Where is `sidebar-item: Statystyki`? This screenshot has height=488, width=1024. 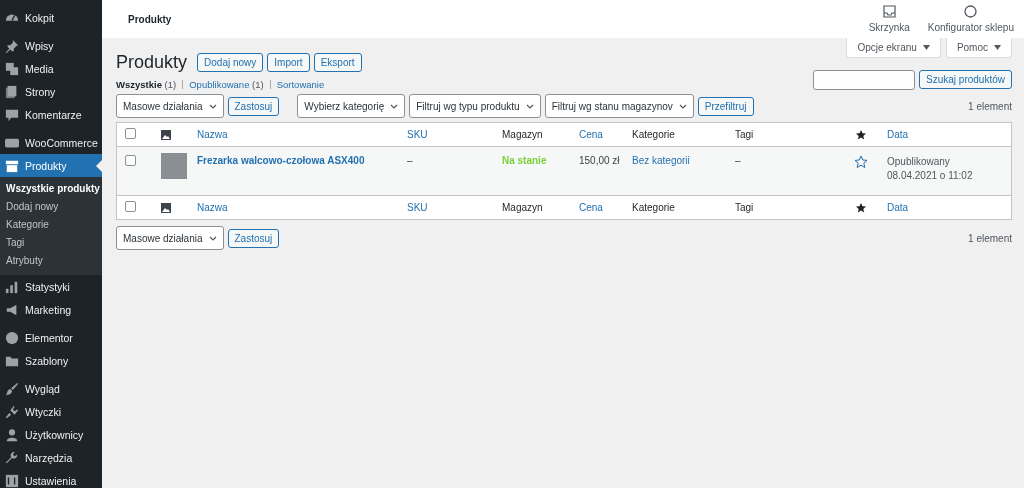
sidebar-item: Statystyki is located at coordinates (51, 286).